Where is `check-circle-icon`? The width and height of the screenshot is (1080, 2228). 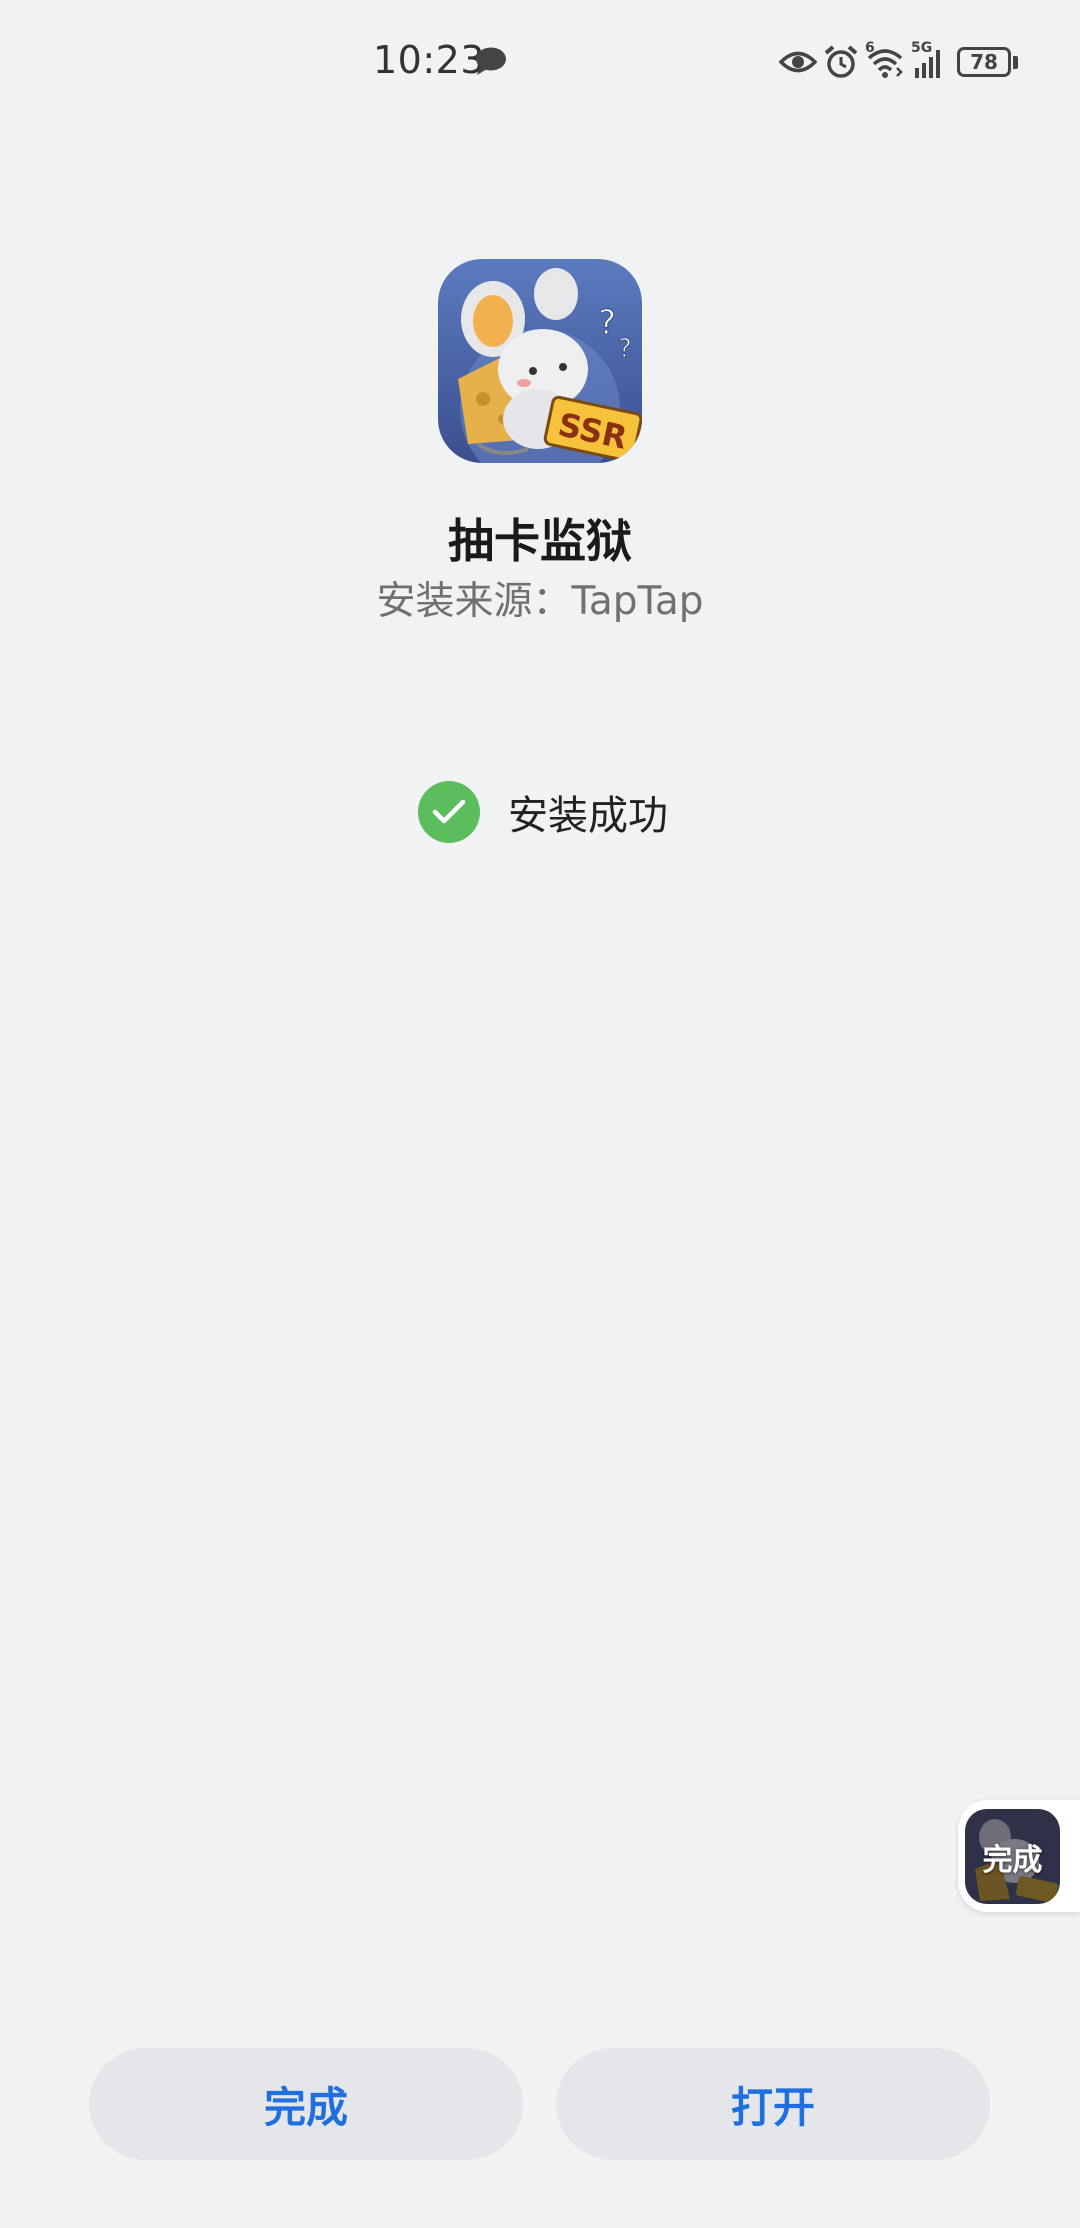
check-circle-icon is located at coordinates (449, 812).